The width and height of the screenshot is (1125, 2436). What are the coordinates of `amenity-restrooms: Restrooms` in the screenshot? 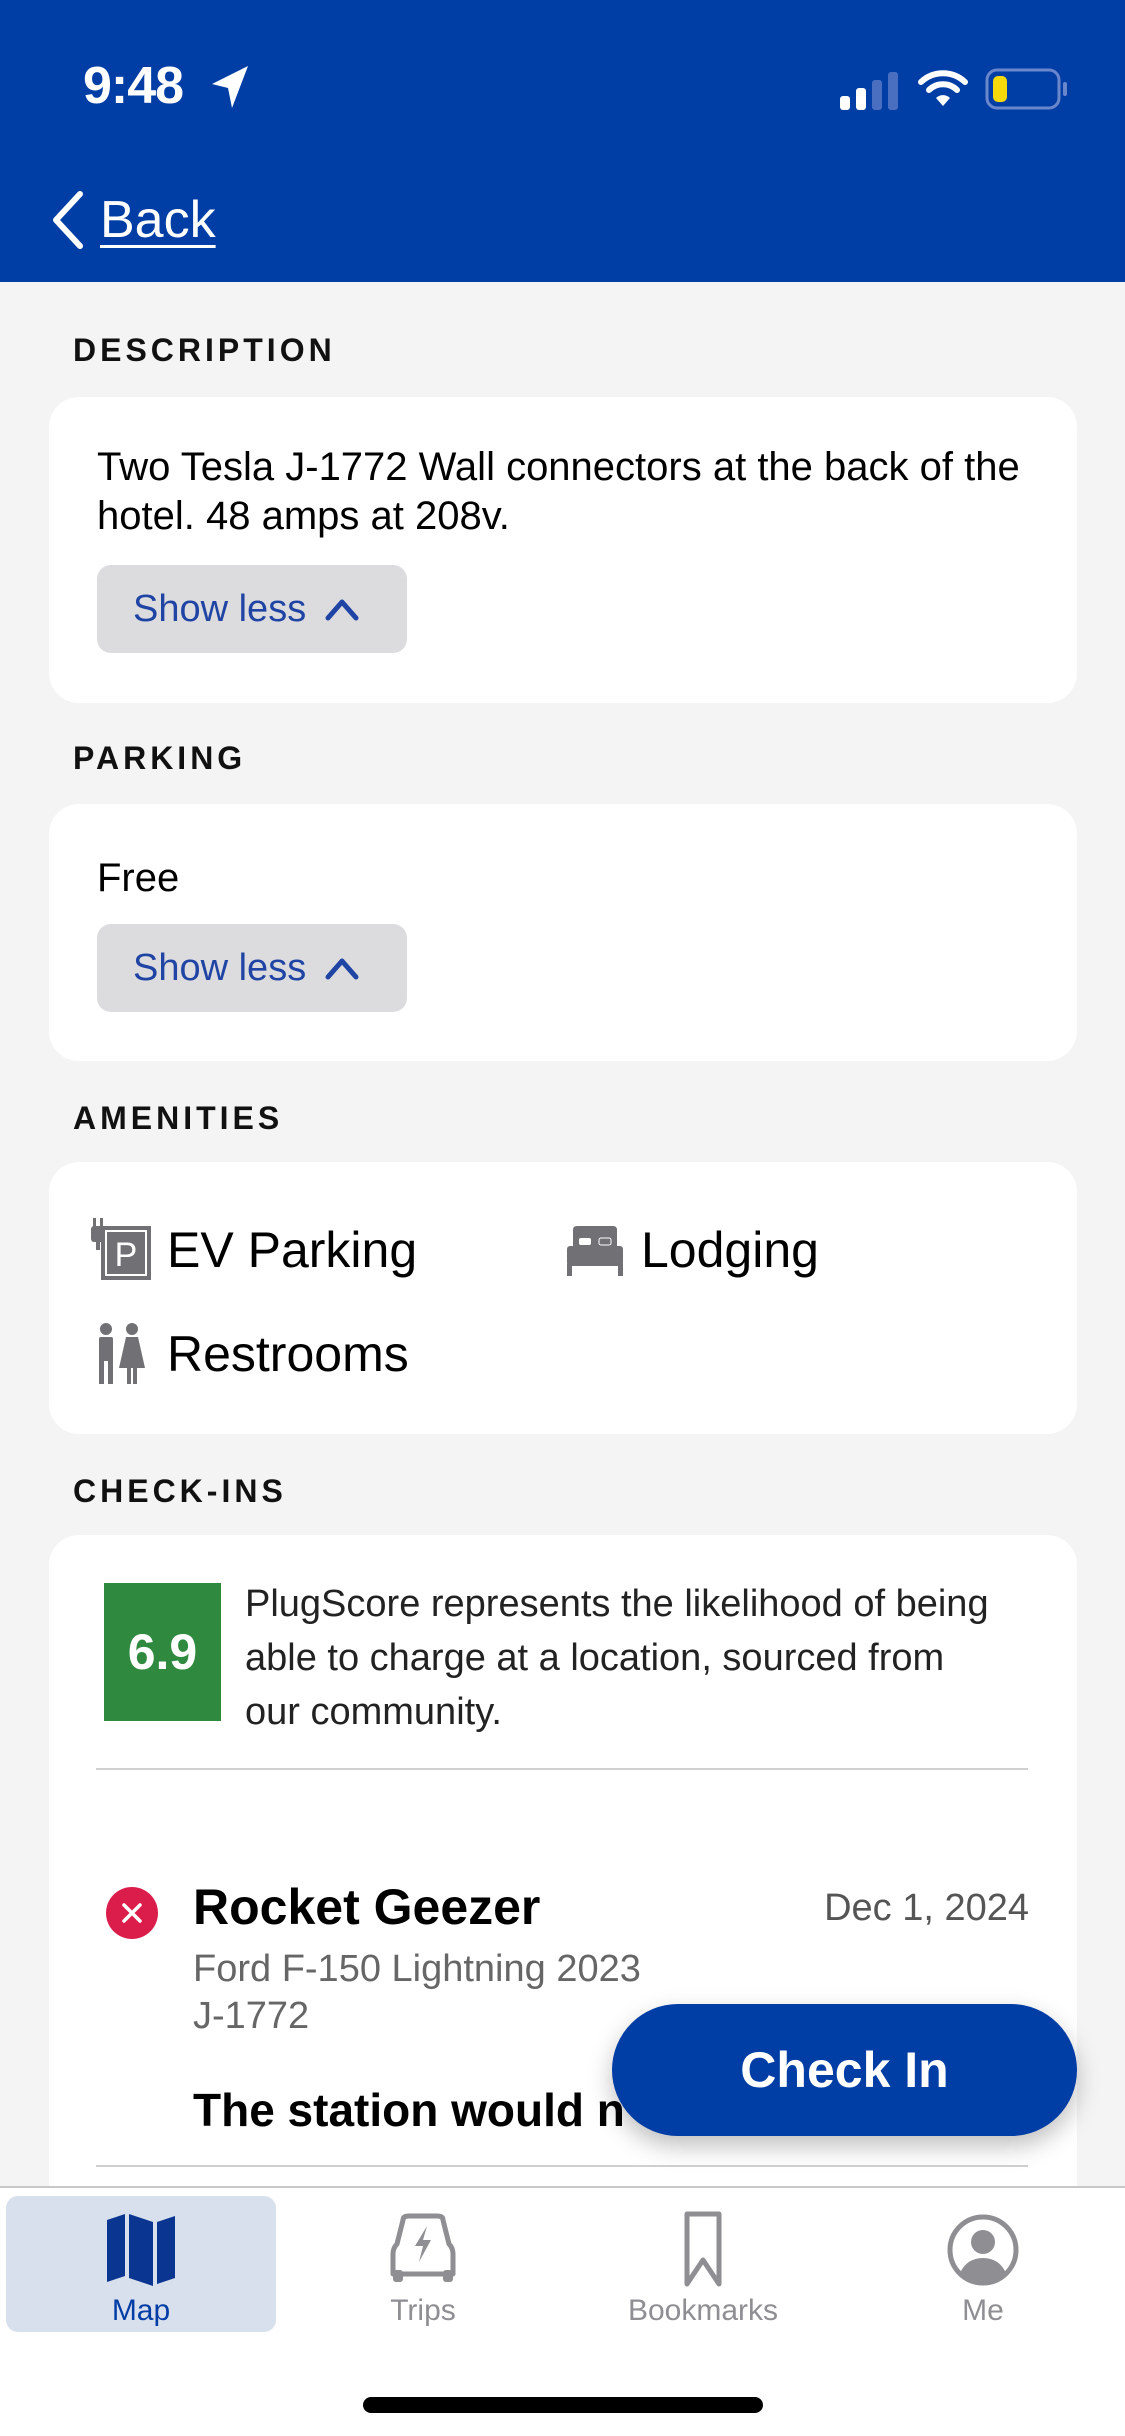 It's located at (249, 1354).